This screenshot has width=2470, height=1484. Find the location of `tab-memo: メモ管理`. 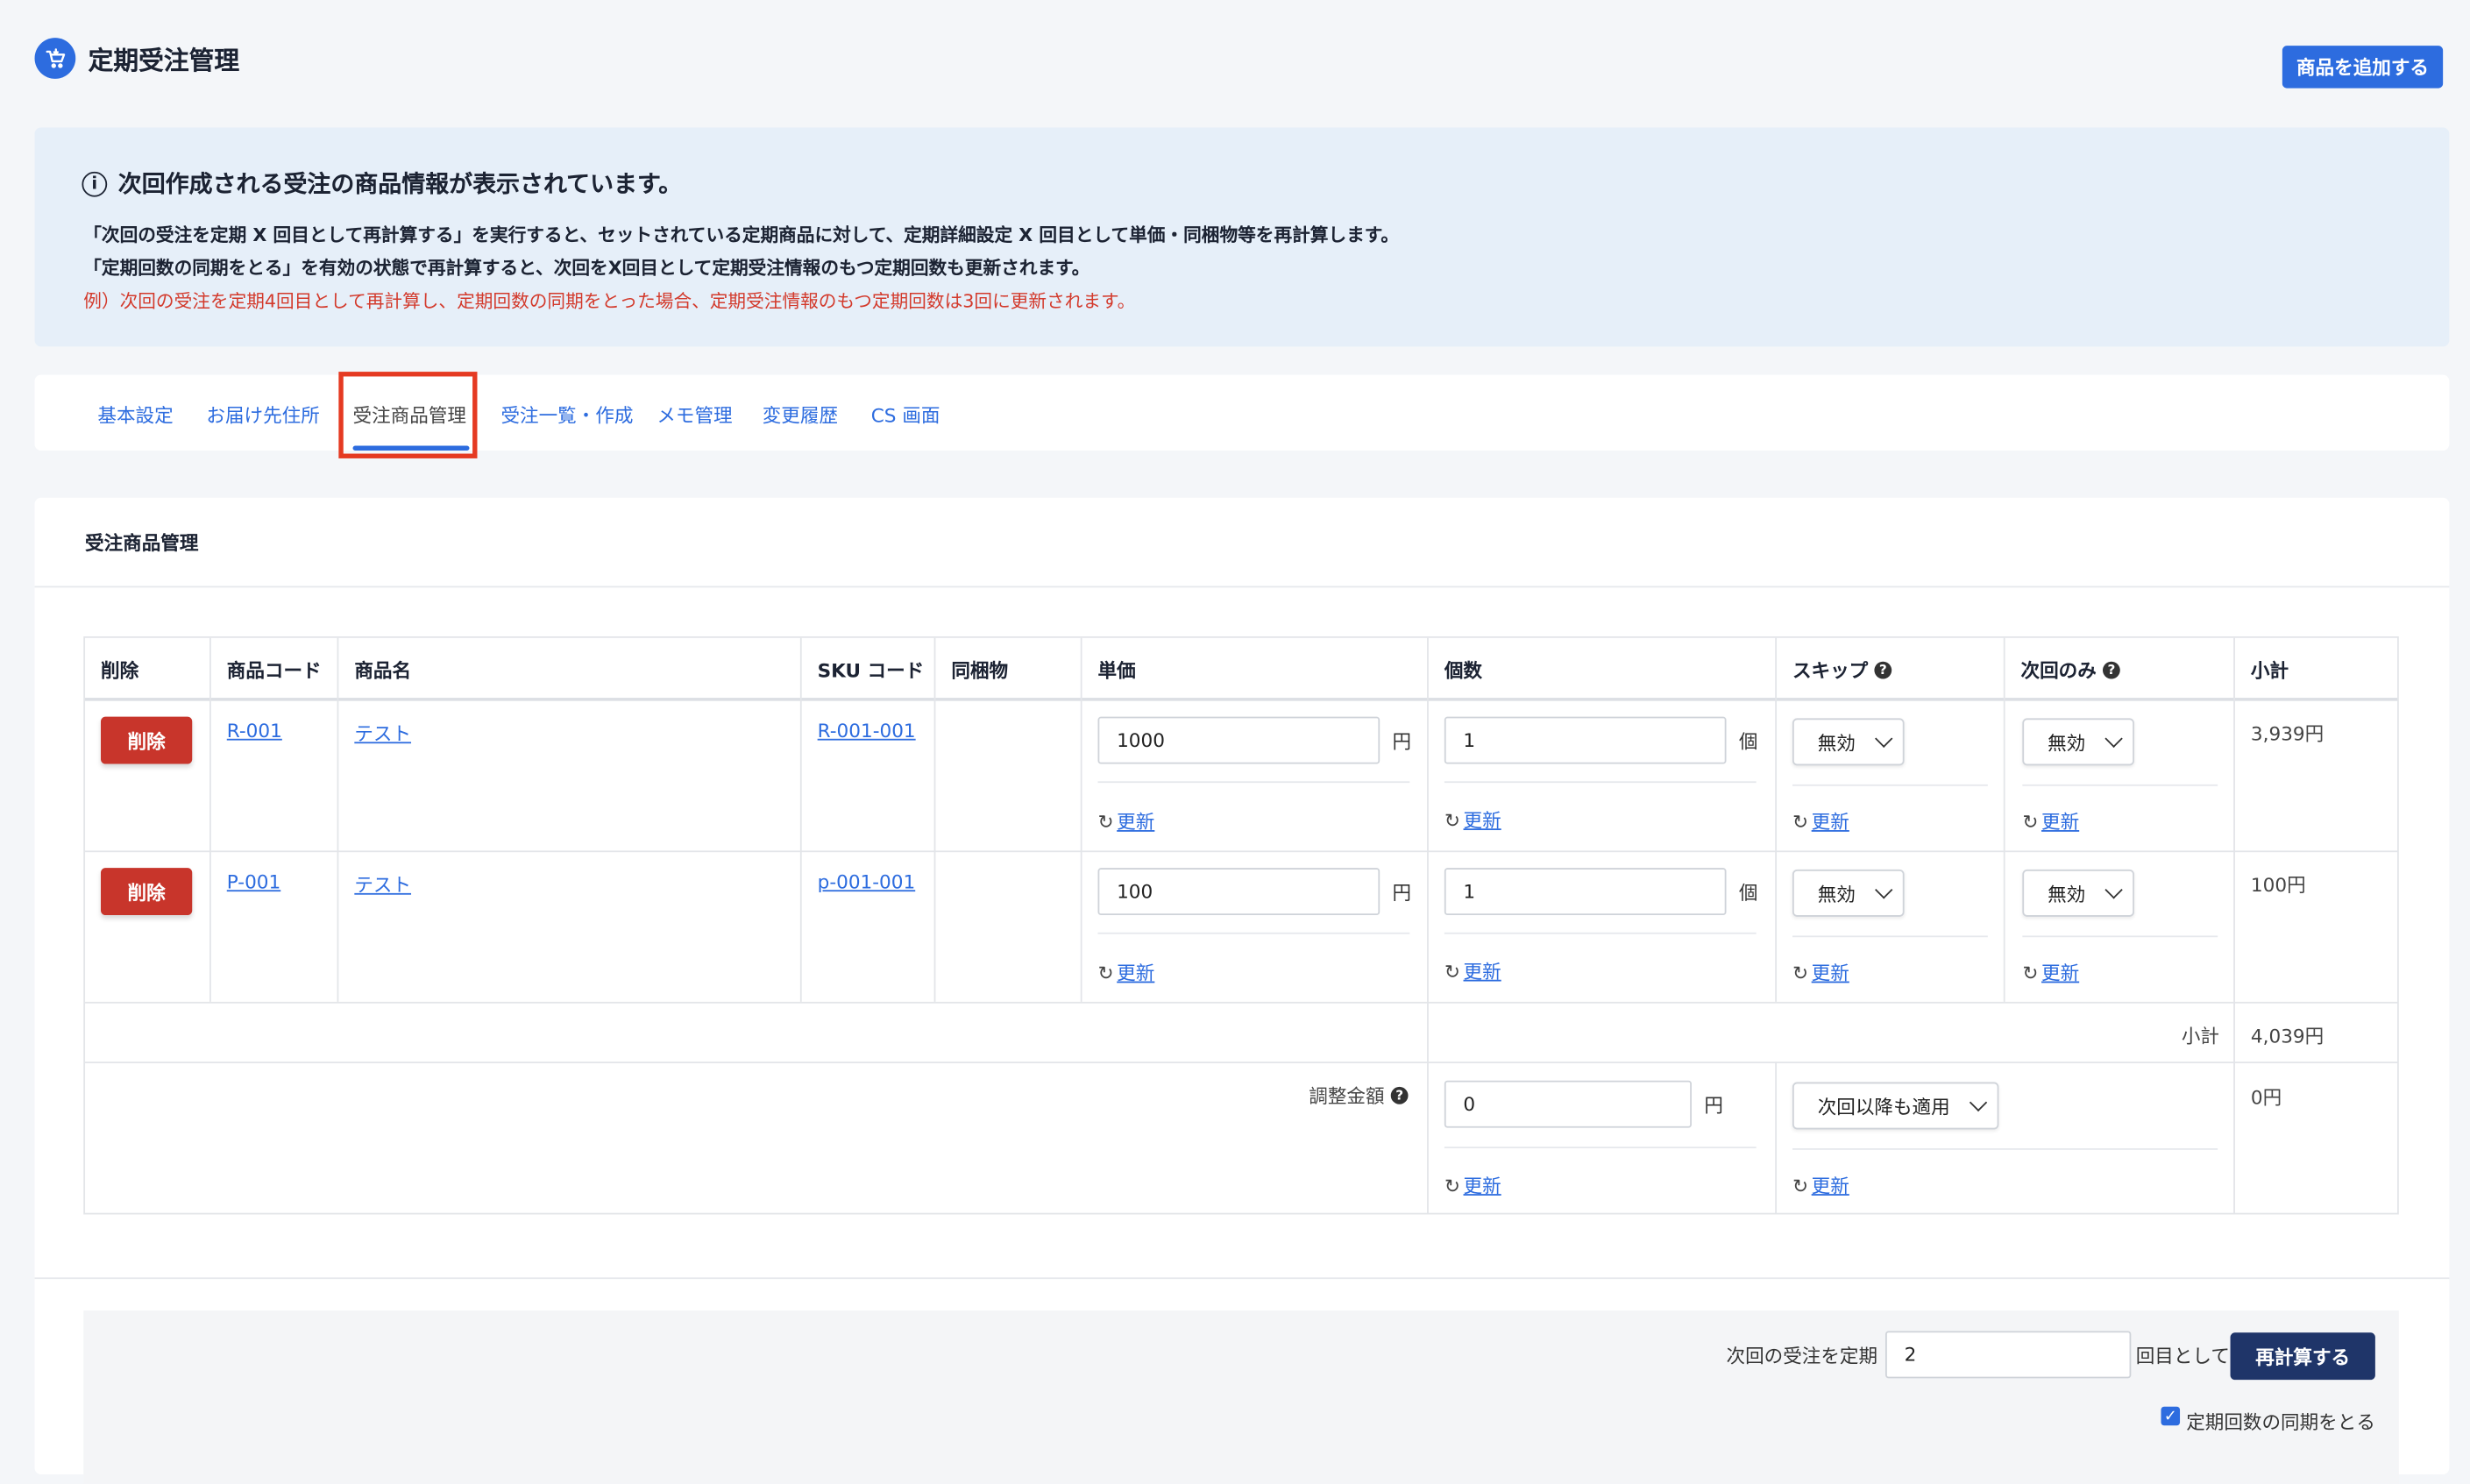

tab-memo: メモ管理 is located at coordinates (694, 415).